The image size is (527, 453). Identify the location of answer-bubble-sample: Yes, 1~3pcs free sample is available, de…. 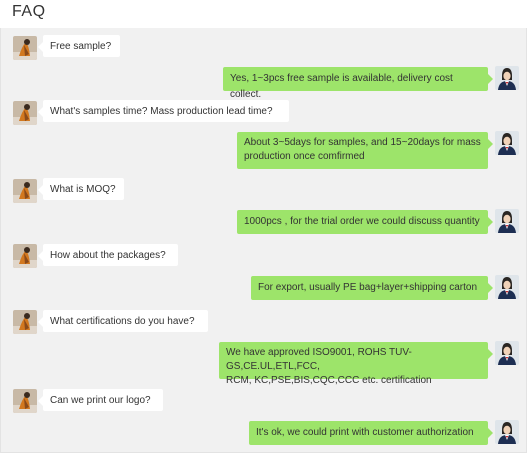
(358, 83).